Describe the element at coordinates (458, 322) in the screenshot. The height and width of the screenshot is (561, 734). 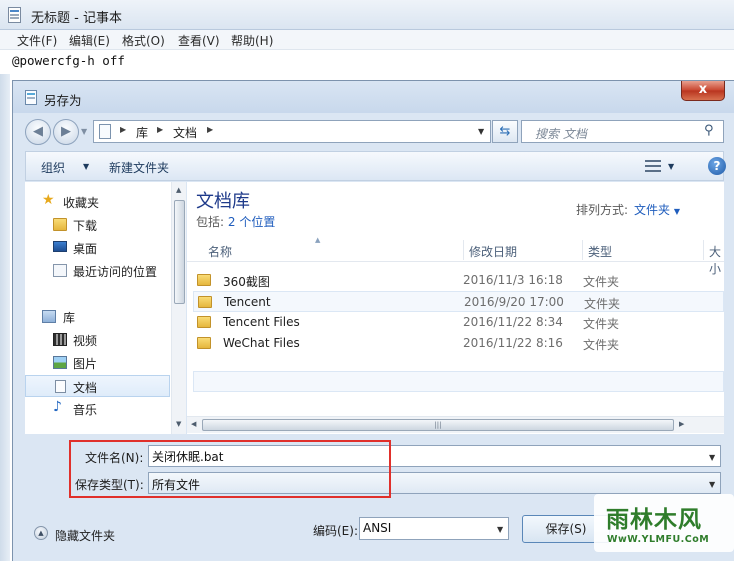
I see `file-row: Tencent Files 2016/11/22 8:34 文件夹` at that location.